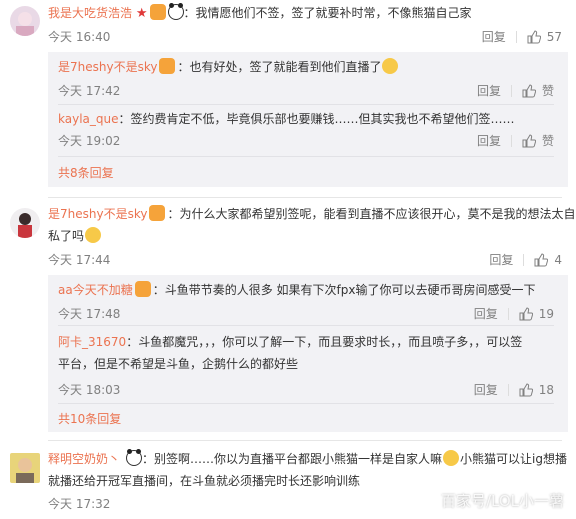 The image size is (576, 519). I want to click on comment-text: ：别签啊……你以为直播平台都跟小熊猫一样是自家人嘛, so click(292, 459).